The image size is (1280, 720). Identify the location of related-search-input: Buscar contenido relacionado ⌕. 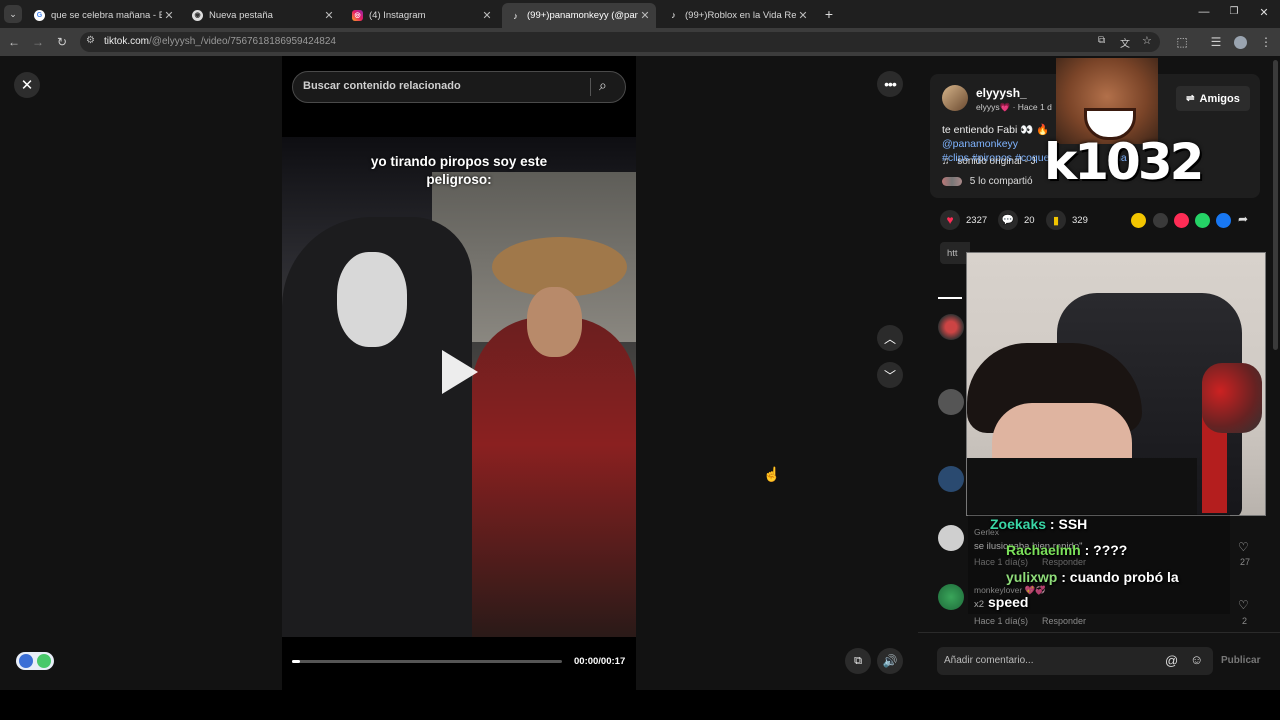
(459, 87).